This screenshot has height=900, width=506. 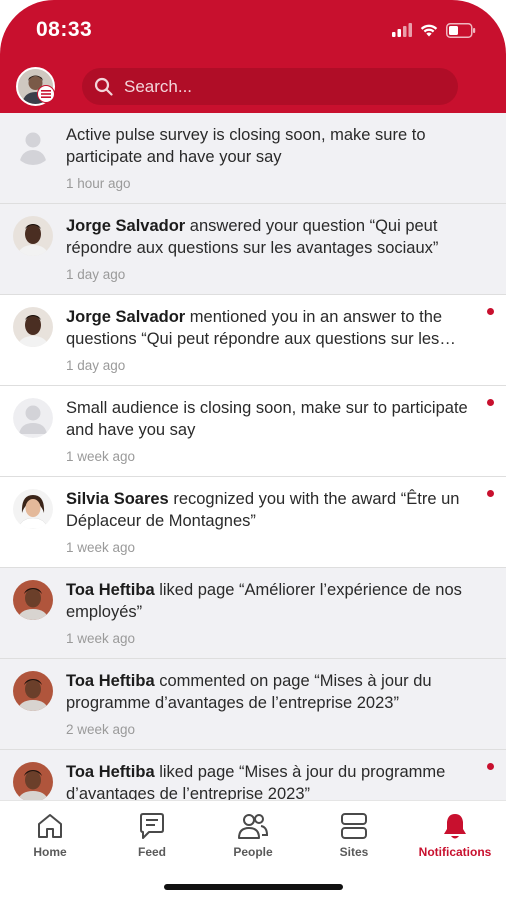 I want to click on home-indicator, so click(x=253, y=887).